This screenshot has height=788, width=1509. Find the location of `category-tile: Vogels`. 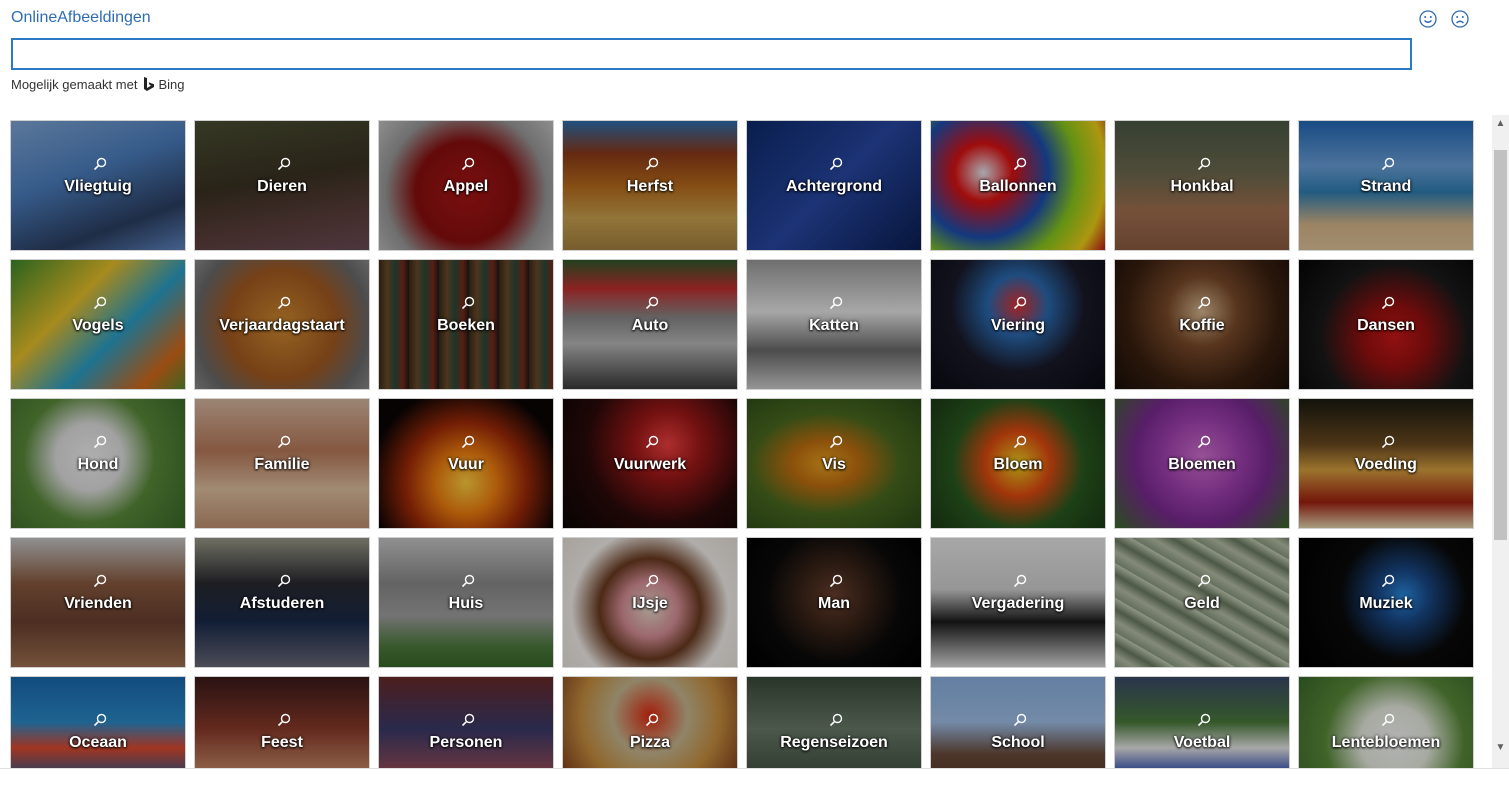

category-tile: Vogels is located at coordinates (98, 324).